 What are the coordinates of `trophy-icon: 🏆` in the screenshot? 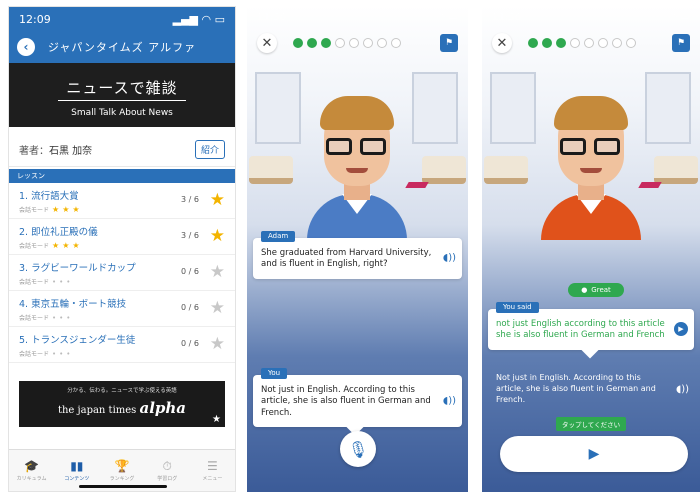 It's located at (122, 466).